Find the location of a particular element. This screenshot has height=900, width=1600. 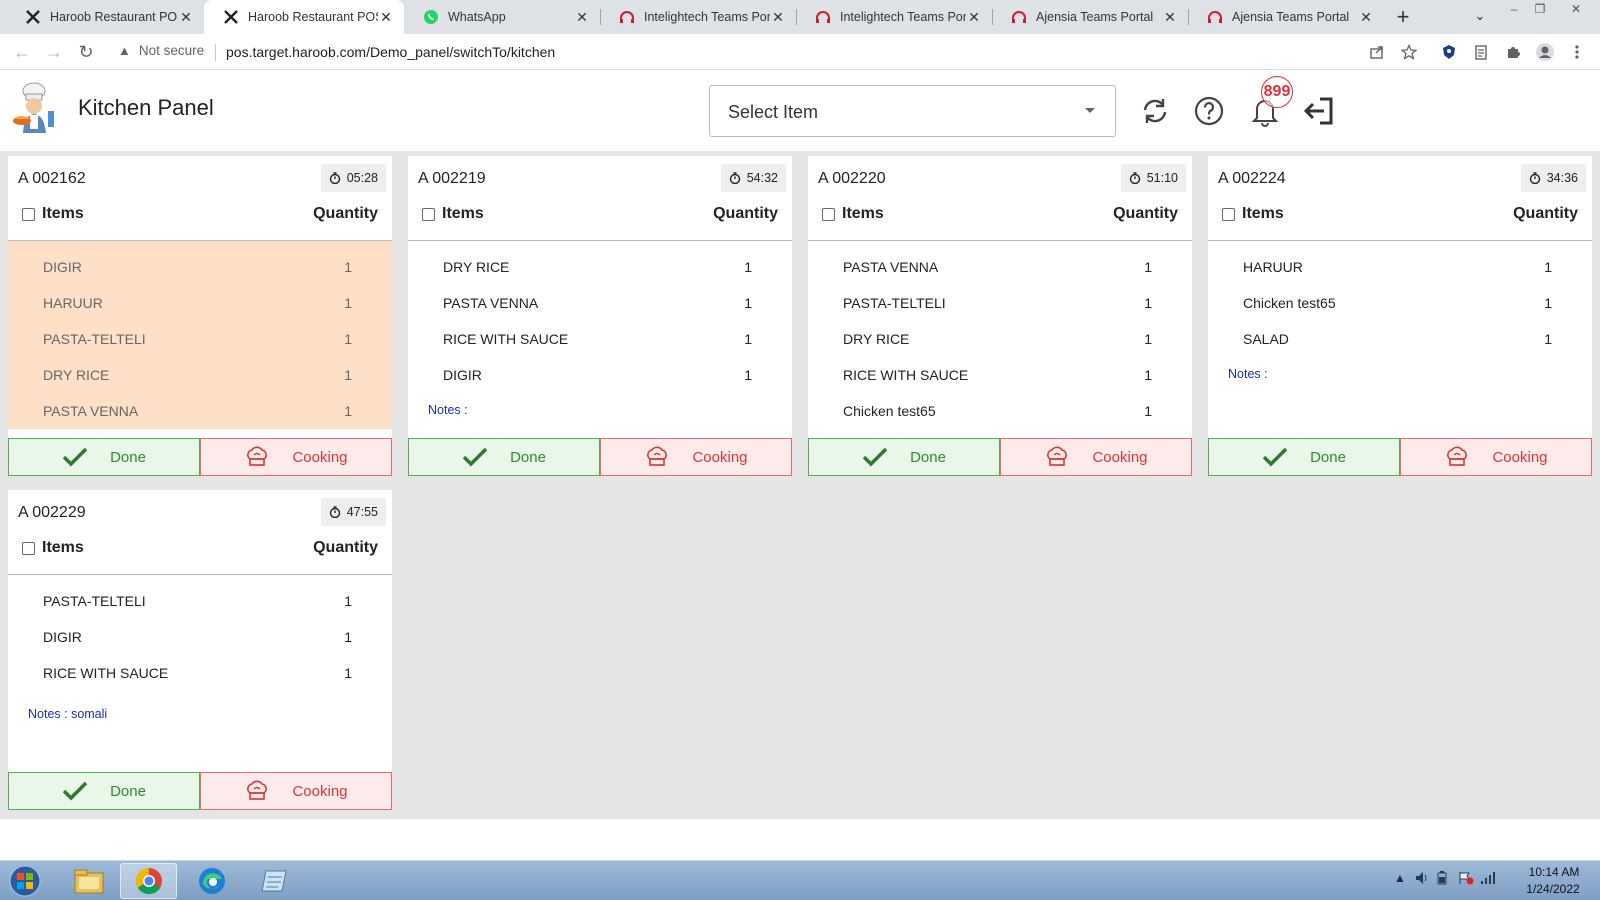

browser-menu-icon is located at coordinates (1577, 52).